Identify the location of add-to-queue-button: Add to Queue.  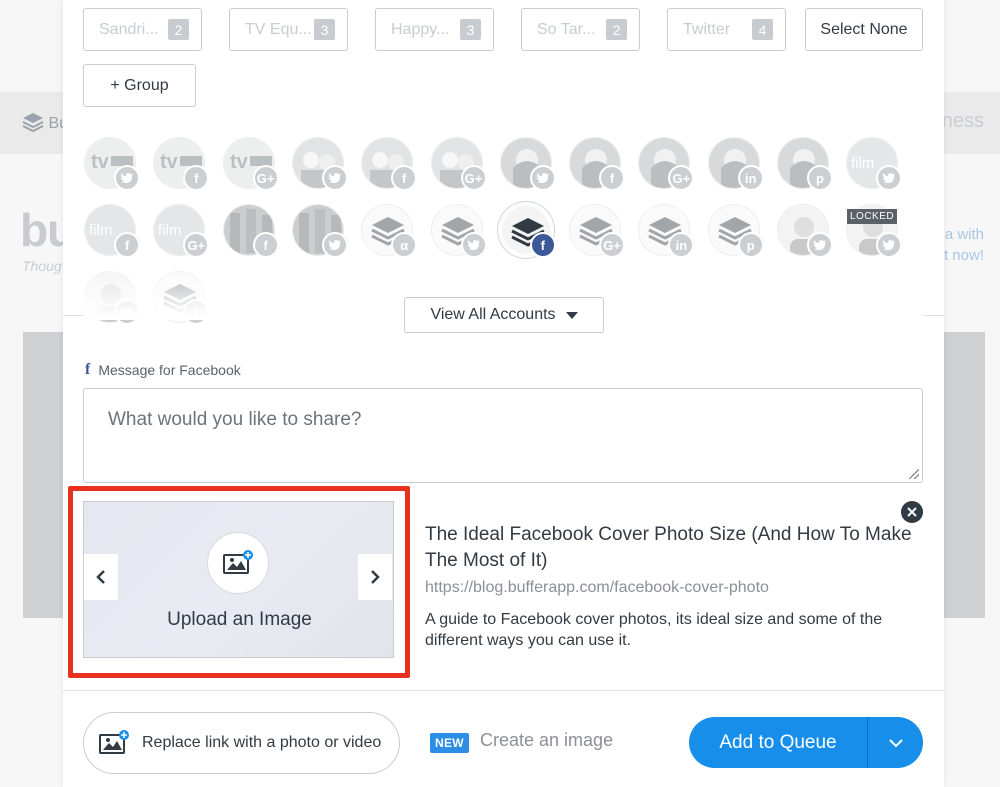
(778, 742).